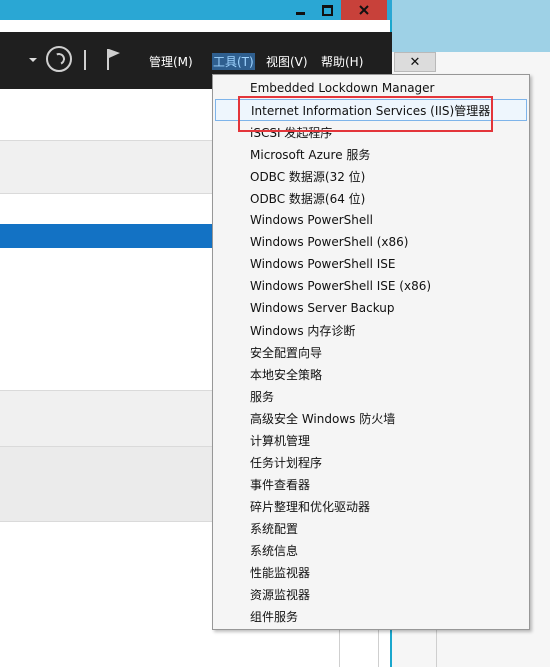 Image resolution: width=550 pixels, height=667 pixels. Describe the element at coordinates (371, 154) in the screenshot. I see `menu-item: Microsoft Azure 服务` at that location.